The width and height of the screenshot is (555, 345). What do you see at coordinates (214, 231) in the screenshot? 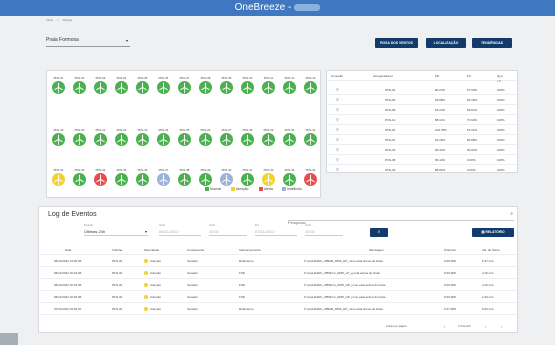
I see `start-time-value: 10:01` at bounding box center [214, 231].